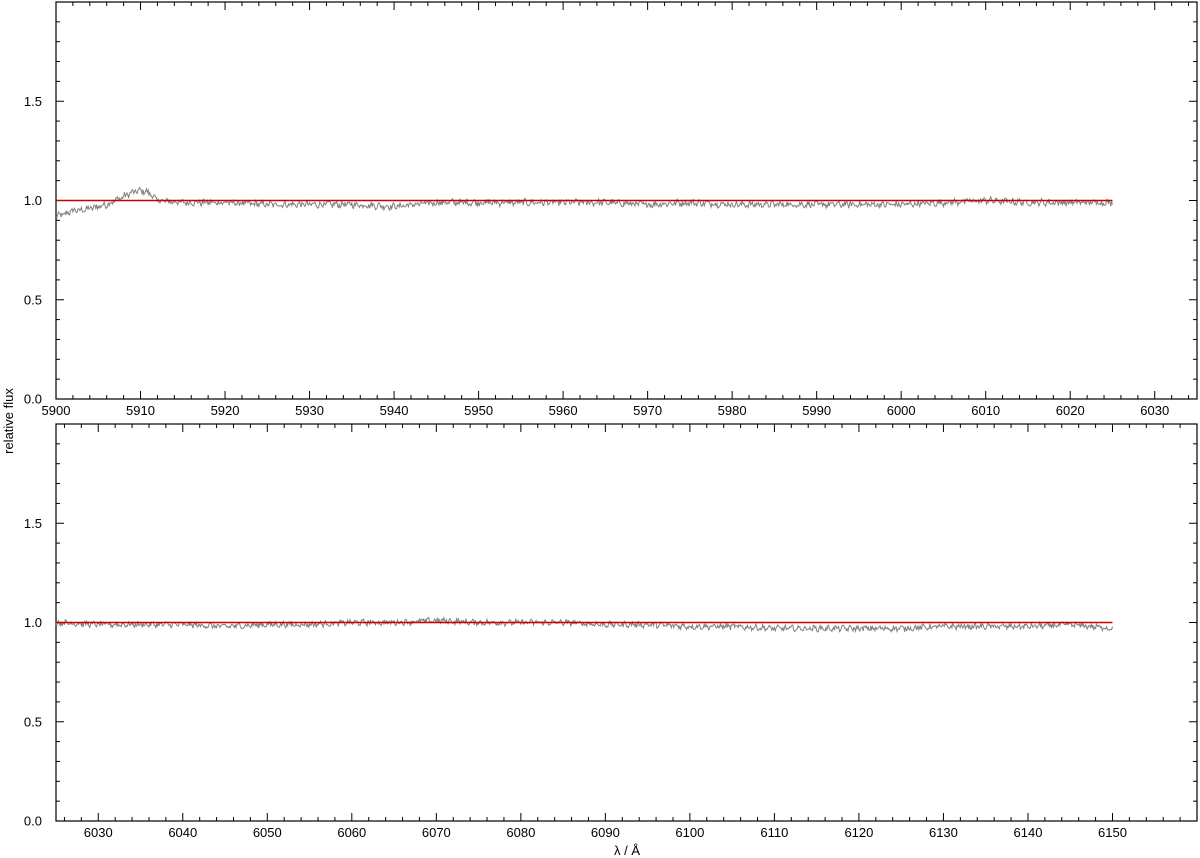 The image size is (1200, 858). What do you see at coordinates (8, 421) in the screenshot?
I see `y-axis-title: relative flux` at bounding box center [8, 421].